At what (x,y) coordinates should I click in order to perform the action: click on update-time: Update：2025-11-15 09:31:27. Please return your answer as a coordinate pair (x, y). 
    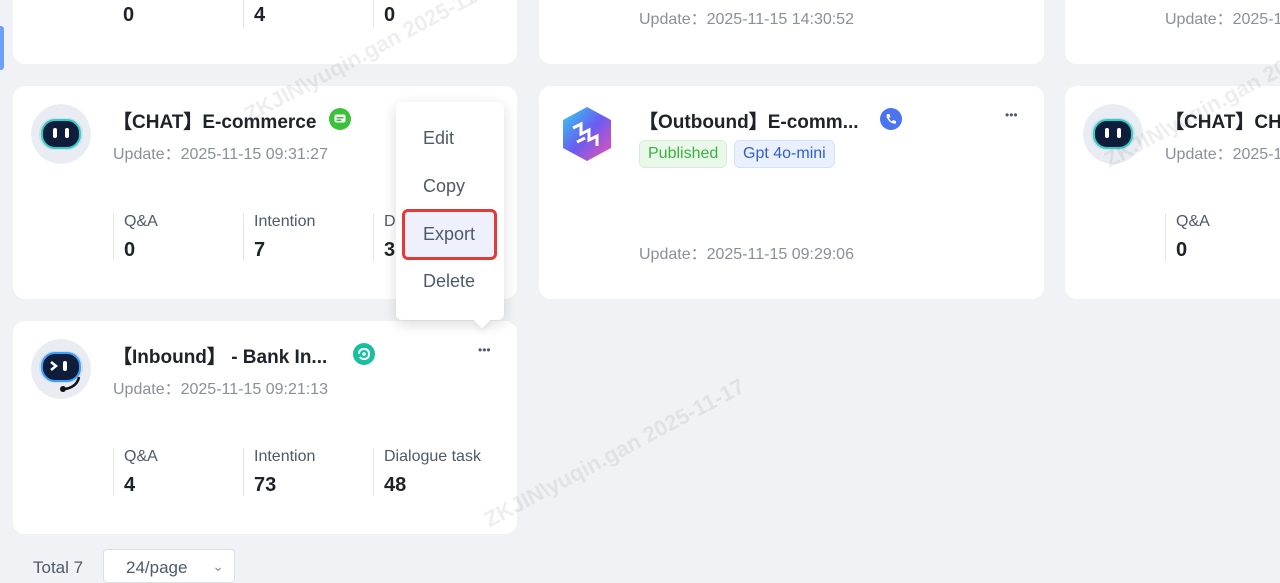
    Looking at the image, I should click on (220, 154).